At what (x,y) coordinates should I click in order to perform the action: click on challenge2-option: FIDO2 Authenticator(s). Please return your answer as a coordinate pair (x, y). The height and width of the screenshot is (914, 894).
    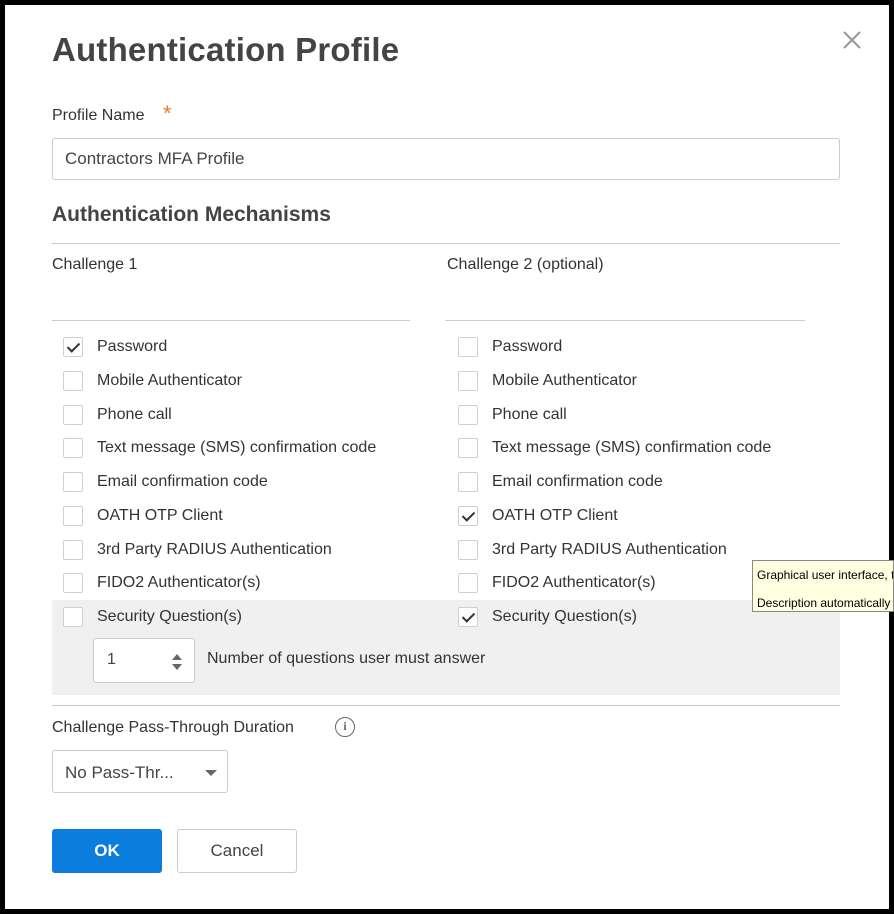
    Looking at the image, I should click on (557, 583).